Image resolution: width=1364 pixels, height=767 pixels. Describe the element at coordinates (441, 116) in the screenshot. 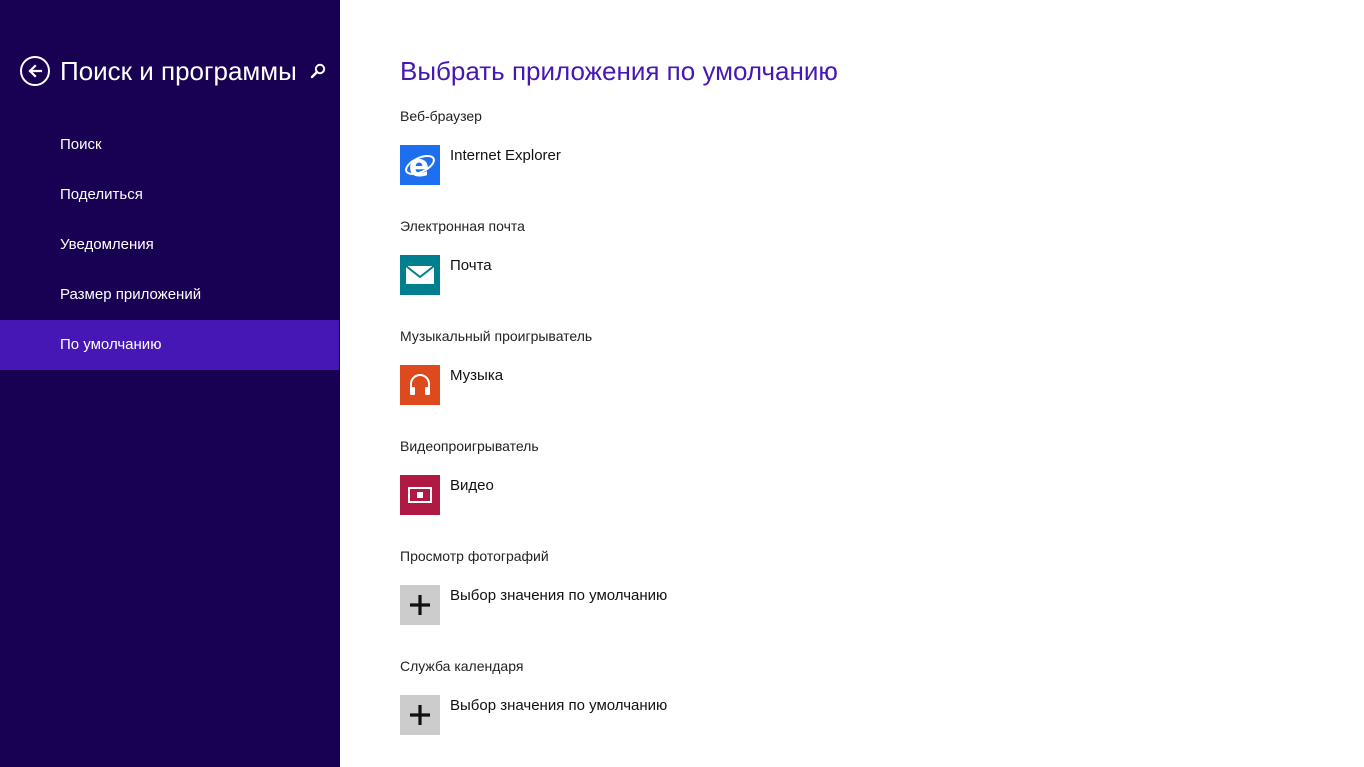

I see `section-label: Веб-браузер` at that location.